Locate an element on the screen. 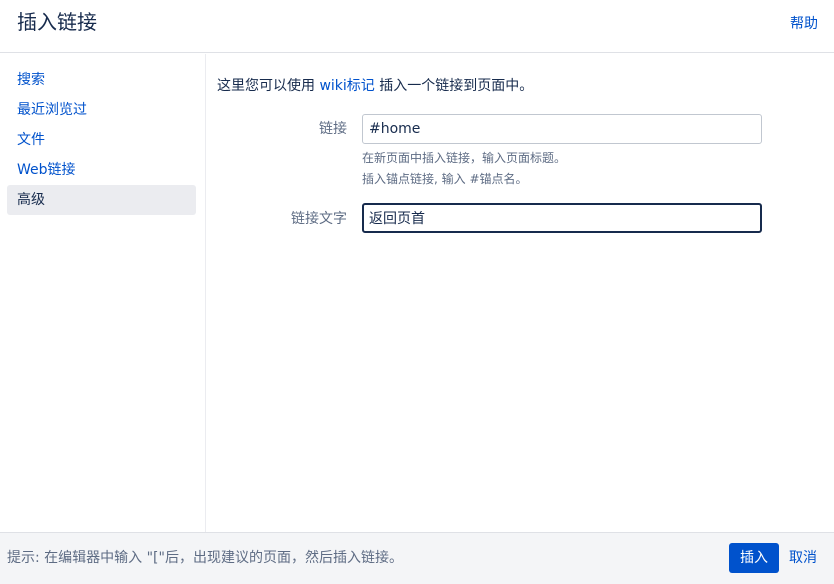 This screenshot has height=584, width=834. link-field-label: 链接 is located at coordinates (333, 129).